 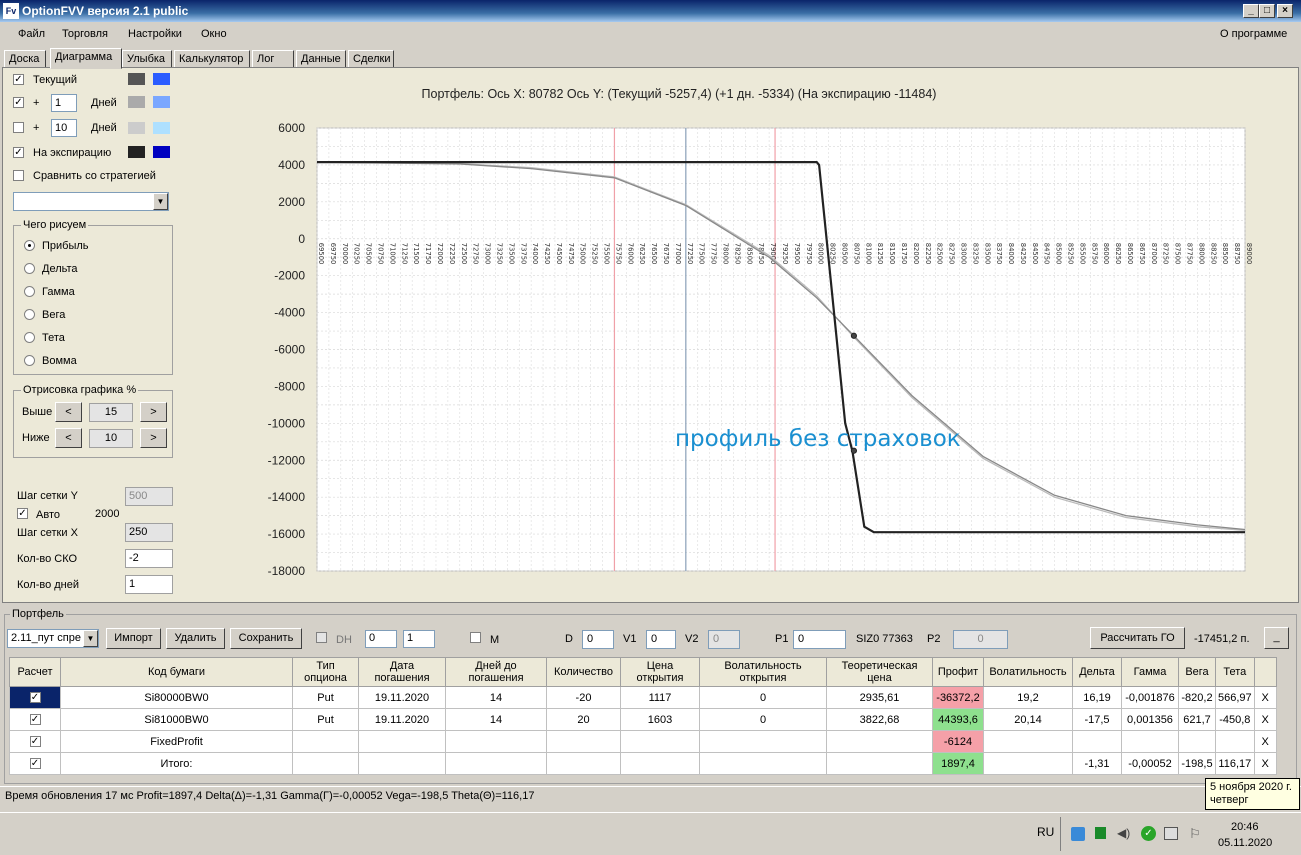 I want to click on table-row: ✓ FixedProfit -6124 X, so click(x=643, y=741).